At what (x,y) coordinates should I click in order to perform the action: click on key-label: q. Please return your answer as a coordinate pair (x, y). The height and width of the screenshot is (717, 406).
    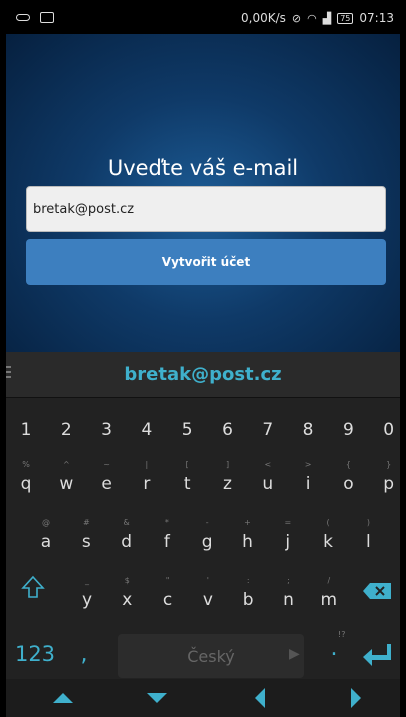
    Looking at the image, I should click on (26, 484).